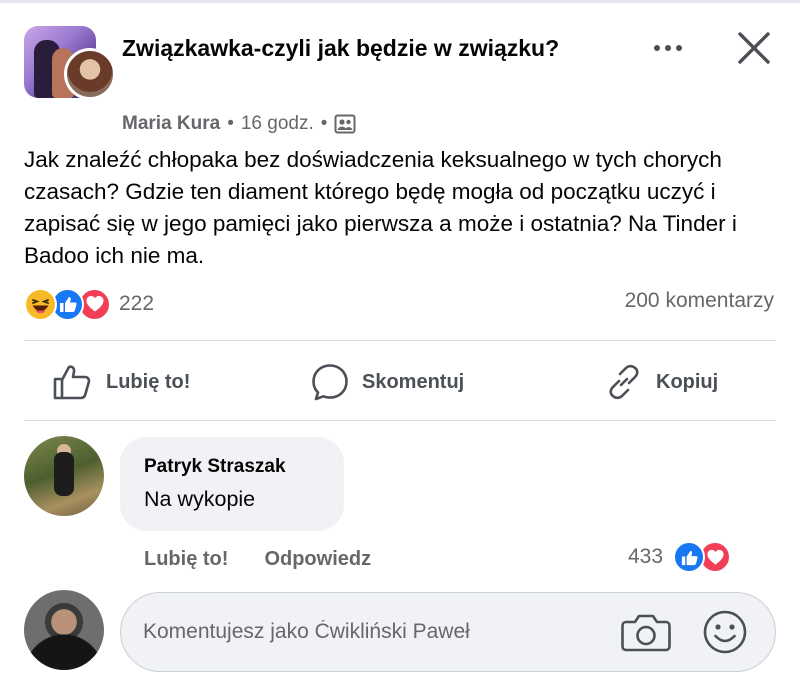  I want to click on link-icon, so click(624, 382).